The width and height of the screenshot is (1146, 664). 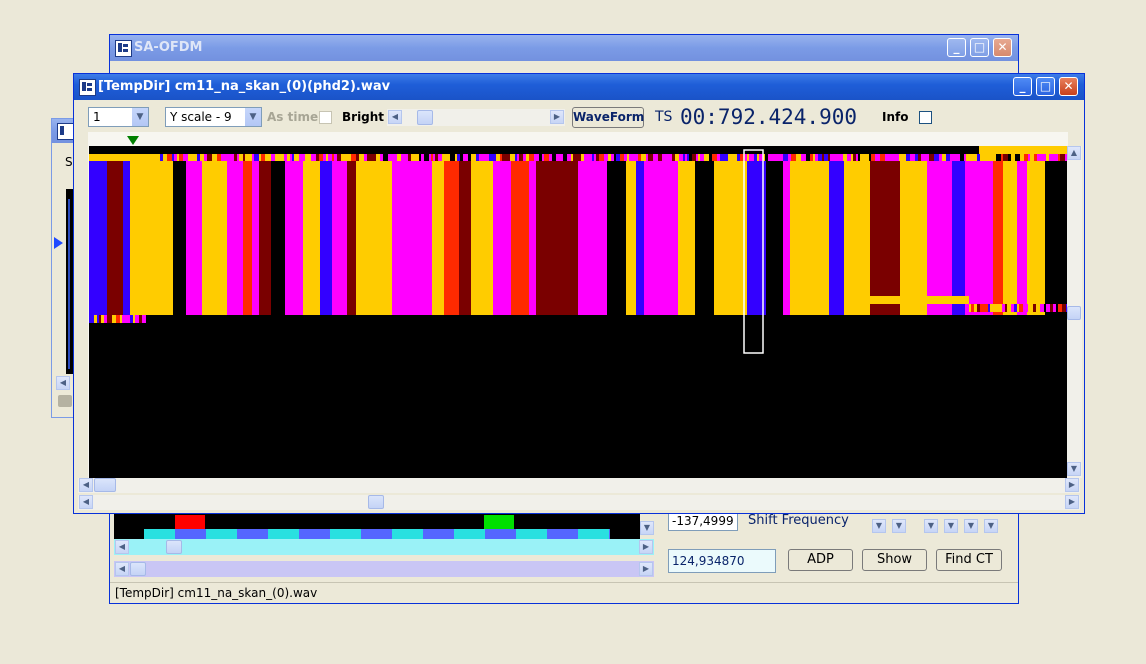 I want to click on info-label: Info, so click(x=895, y=117).